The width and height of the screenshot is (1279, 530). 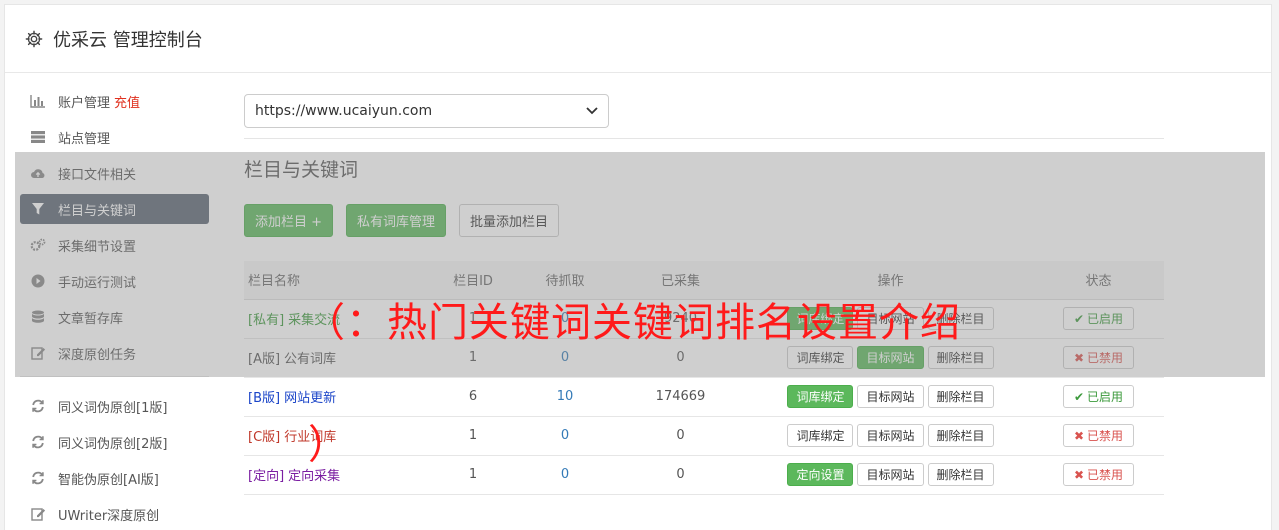 What do you see at coordinates (264, 398) in the screenshot?
I see `column-tag: [B版]` at bounding box center [264, 398].